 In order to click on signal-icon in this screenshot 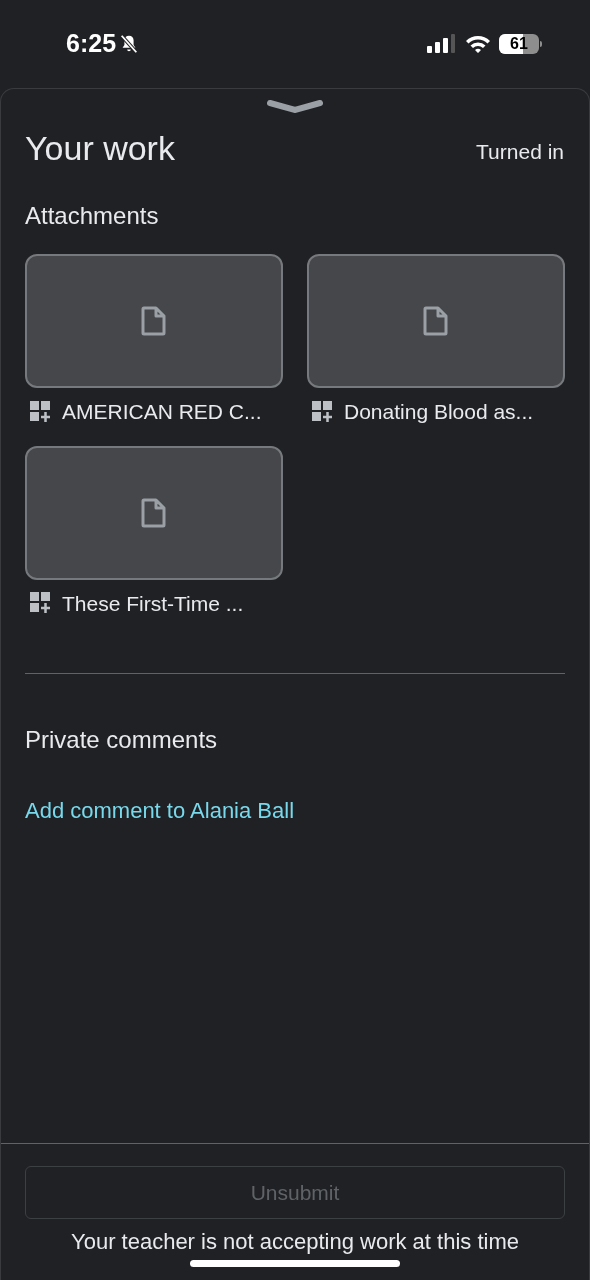, I will do `click(442, 44)`.